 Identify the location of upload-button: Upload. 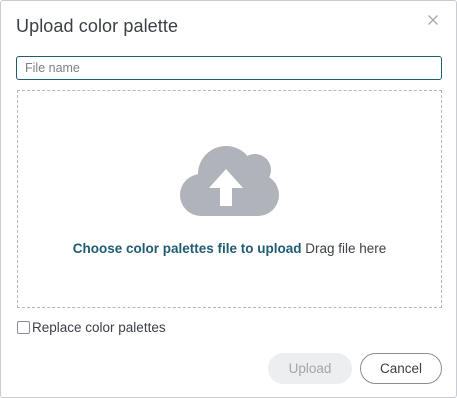
(310, 368).